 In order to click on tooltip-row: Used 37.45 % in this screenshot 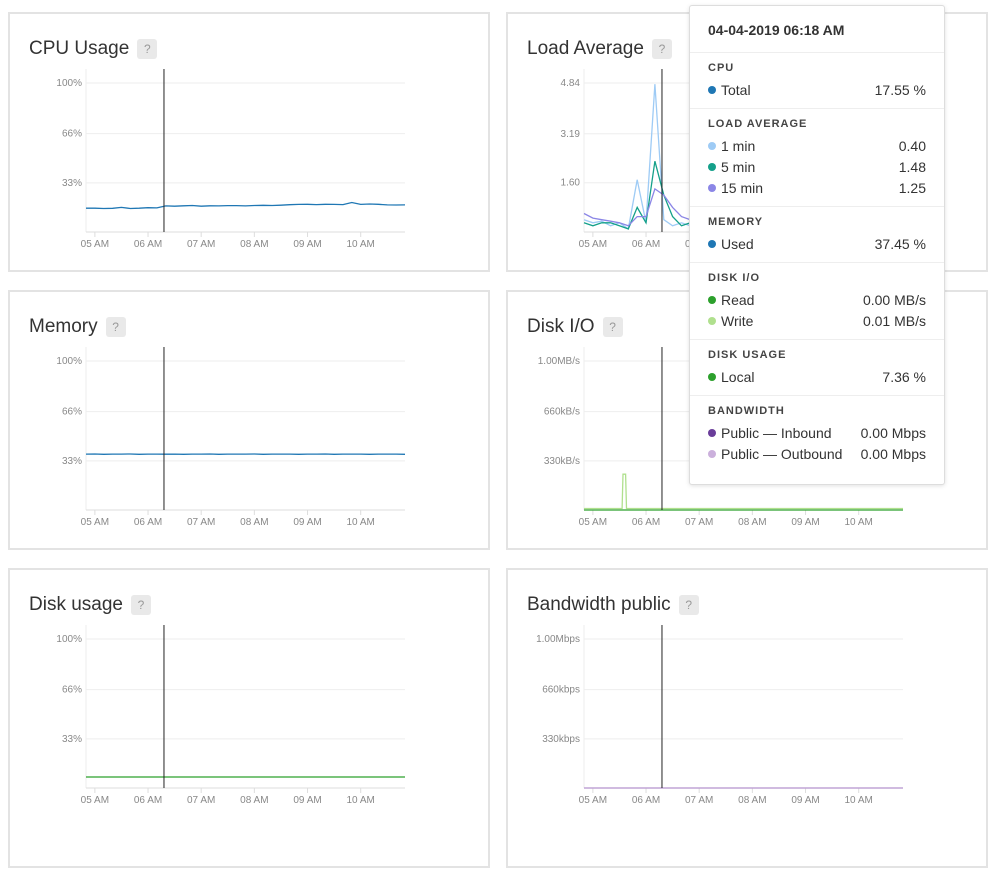, I will do `click(817, 243)`.